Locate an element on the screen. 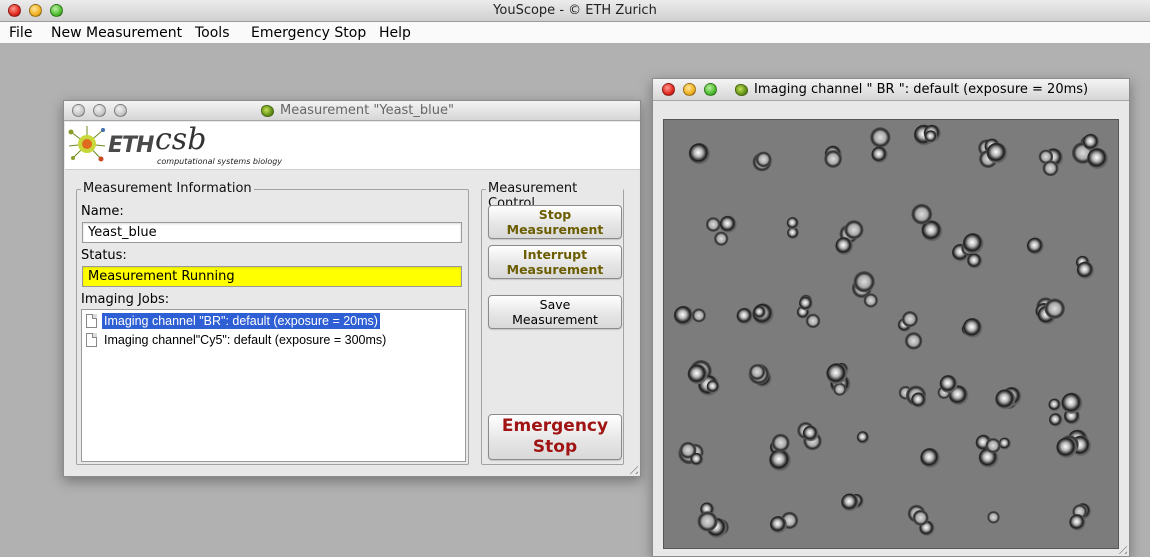 The image size is (1150, 557). emergency-button-line2: Stop is located at coordinates (555, 447).